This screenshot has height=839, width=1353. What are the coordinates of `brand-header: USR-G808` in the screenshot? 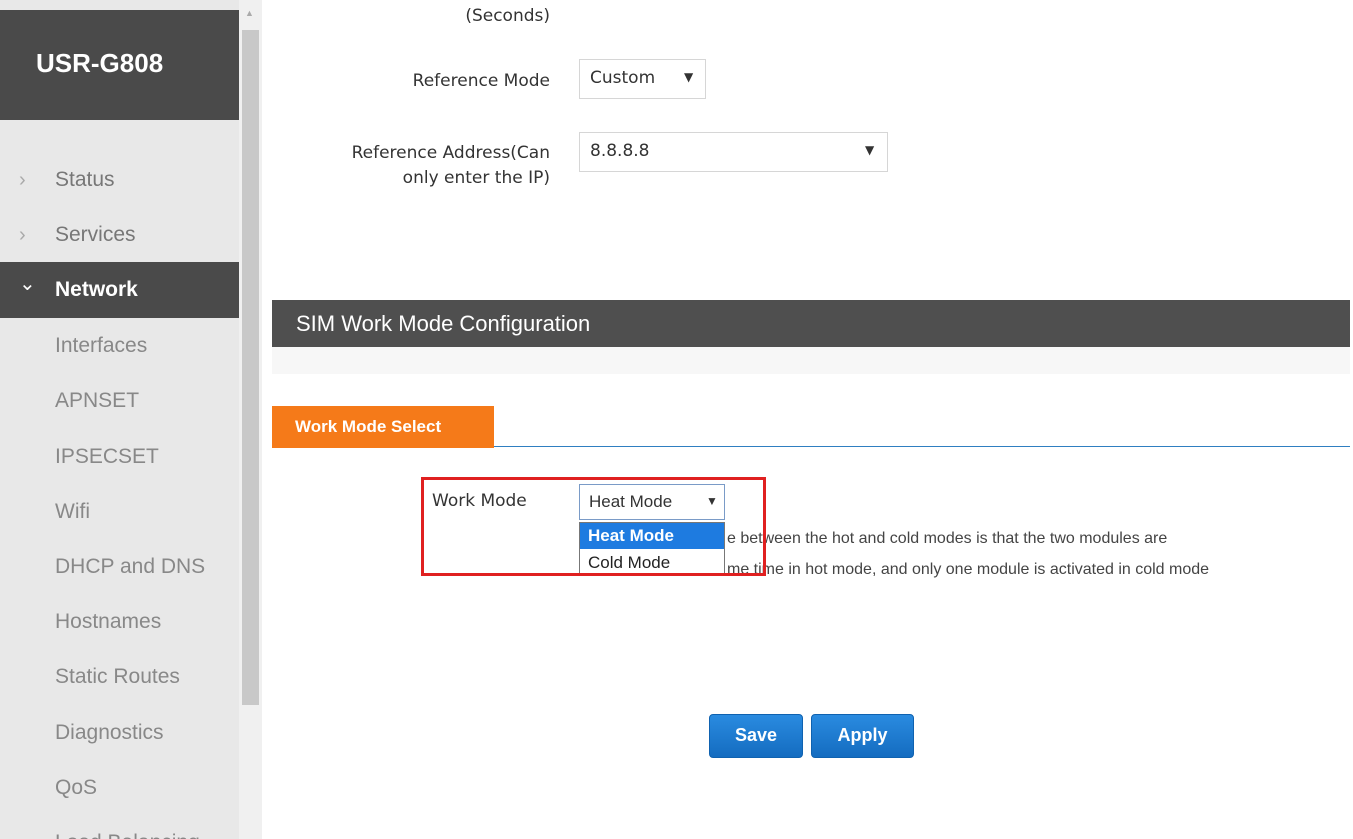 It's located at (119, 65).